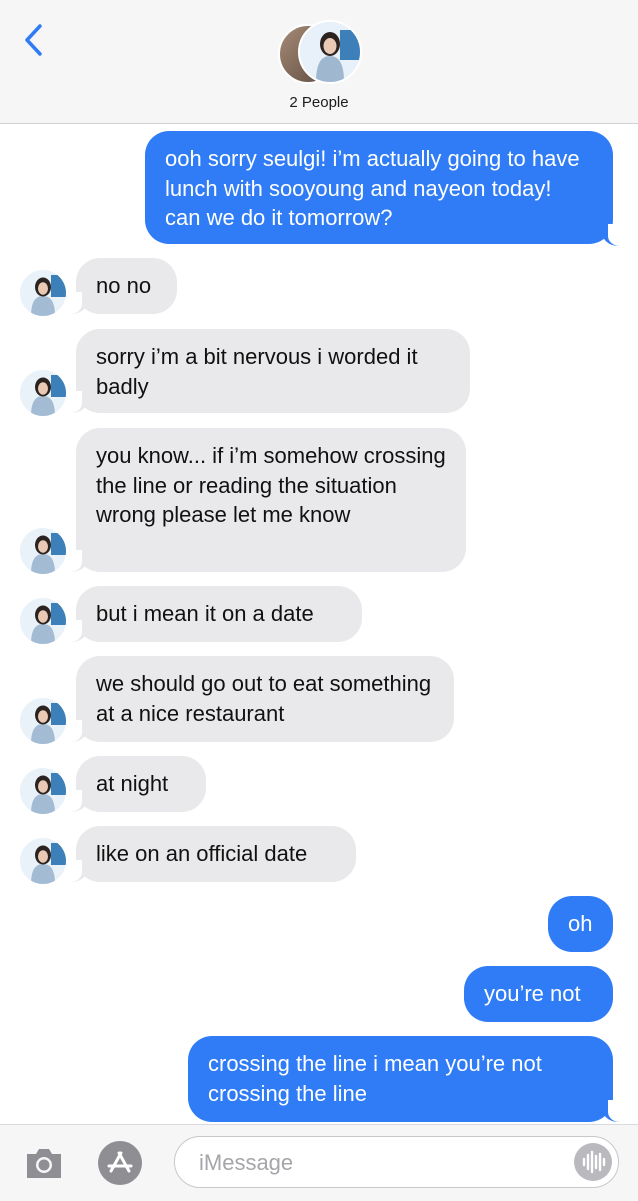 The image size is (638, 1201). I want to click on message-input-placeholder: iMessage, so click(246, 1162).